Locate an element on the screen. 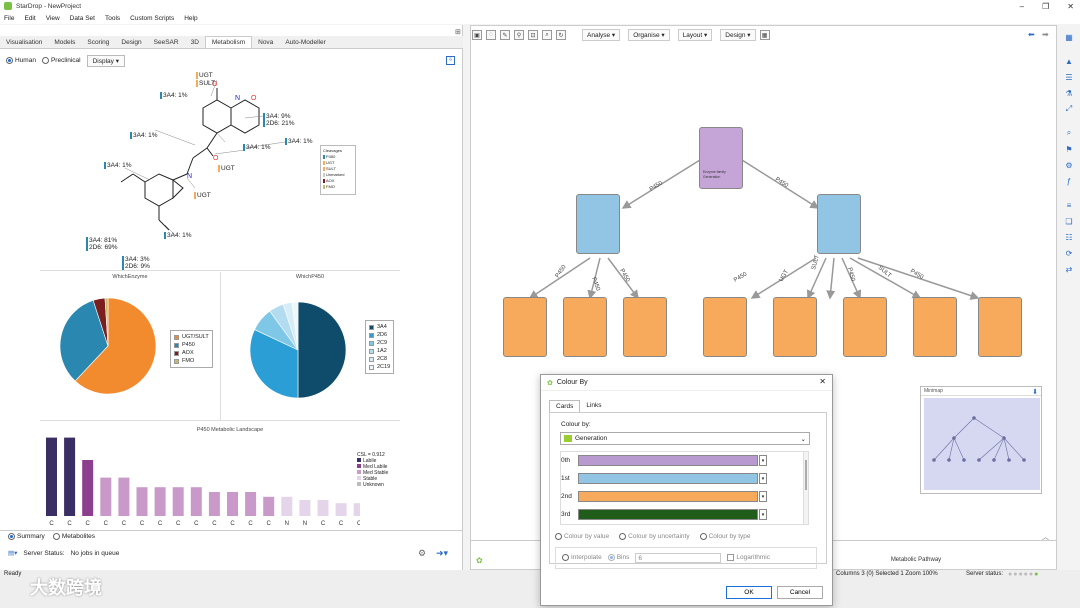 The width and height of the screenshot is (1080, 608). menu-help: Help is located at coordinates (190, 18).